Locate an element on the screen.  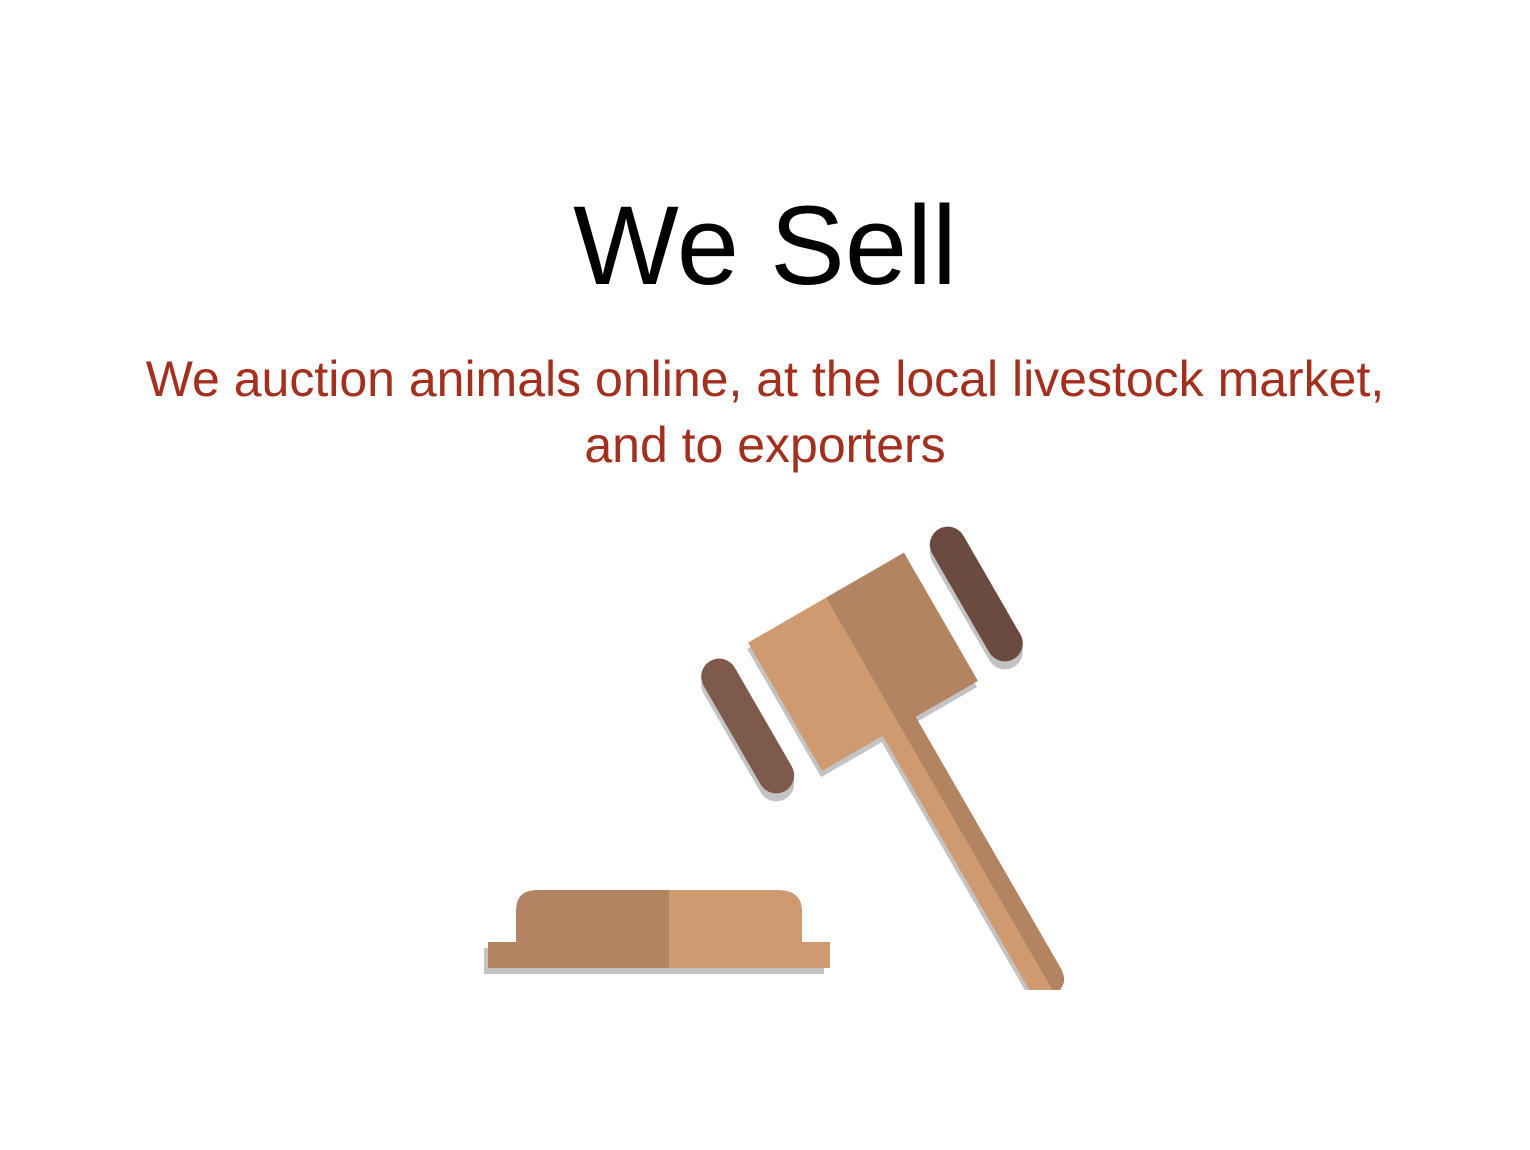
gavel-head is located at coordinates (863, 661).